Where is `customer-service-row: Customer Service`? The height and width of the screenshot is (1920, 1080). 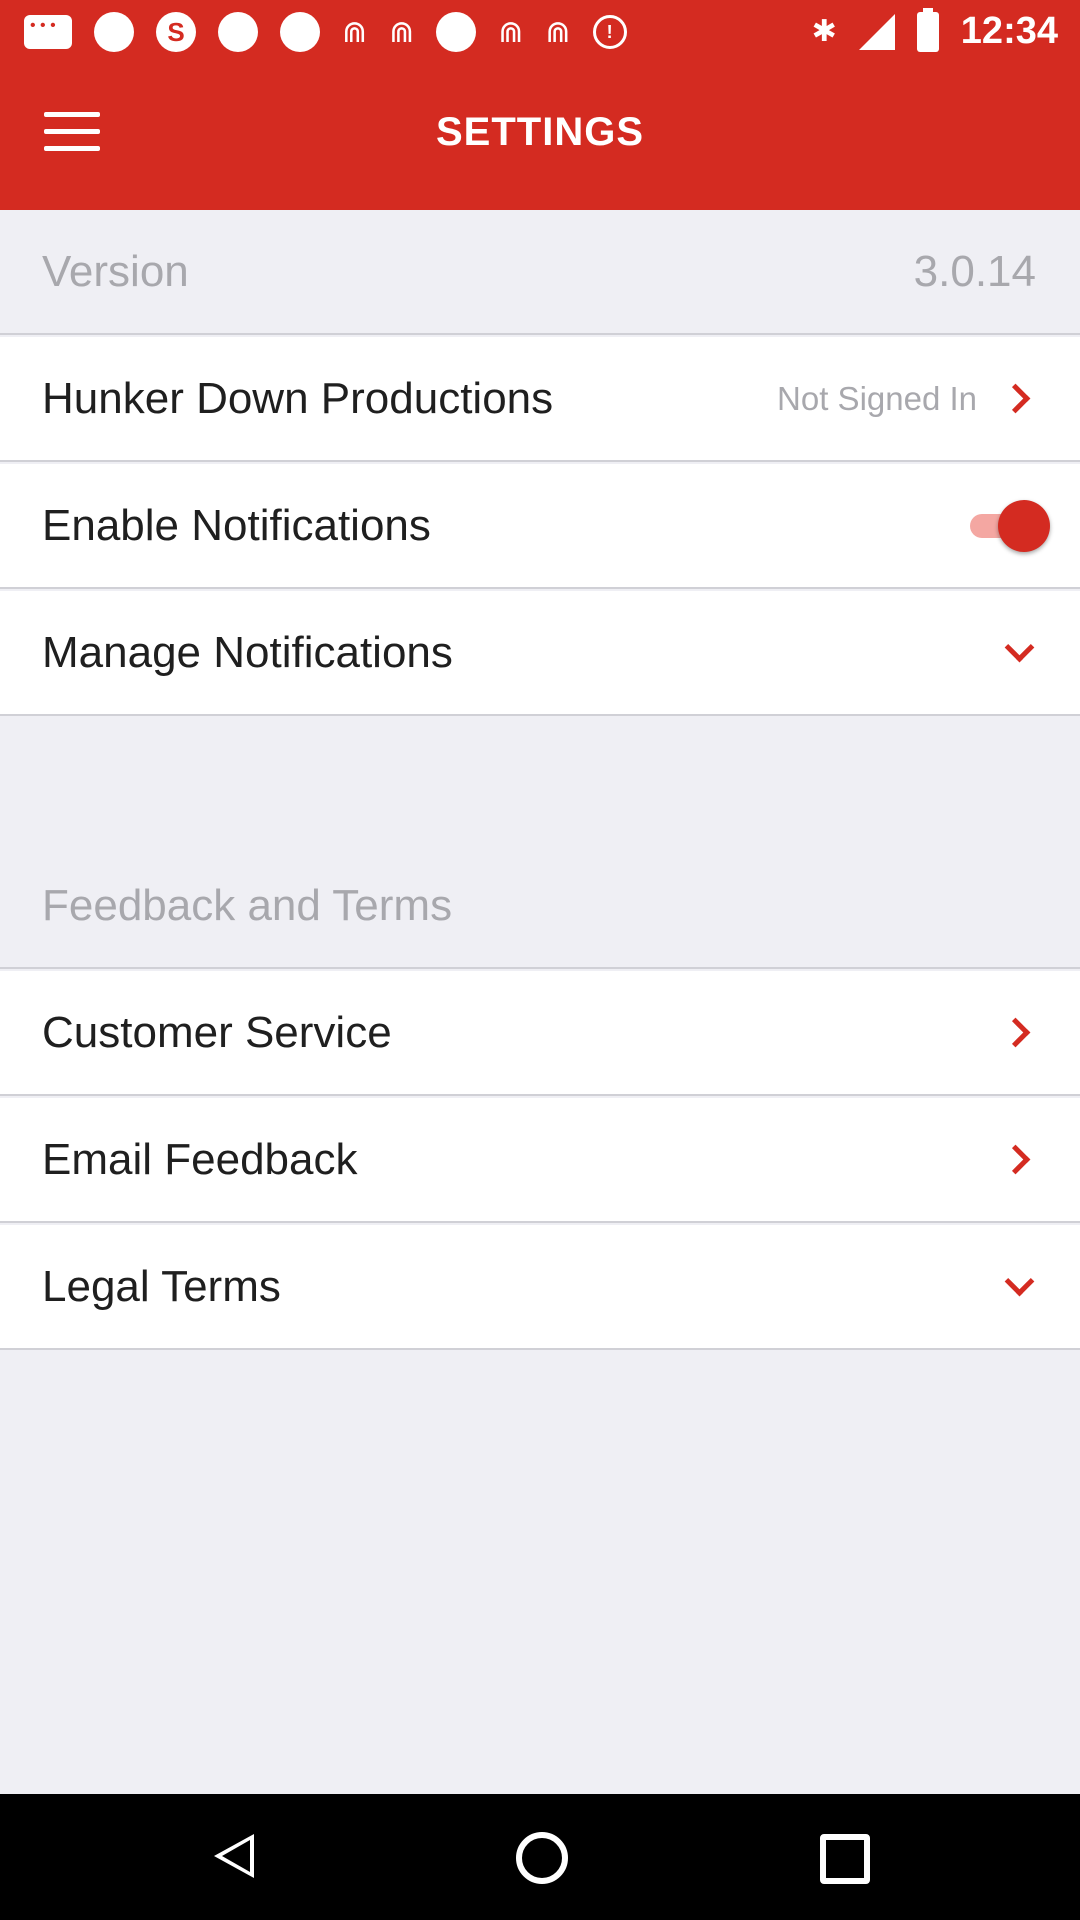 customer-service-row: Customer Service is located at coordinates (540, 1033).